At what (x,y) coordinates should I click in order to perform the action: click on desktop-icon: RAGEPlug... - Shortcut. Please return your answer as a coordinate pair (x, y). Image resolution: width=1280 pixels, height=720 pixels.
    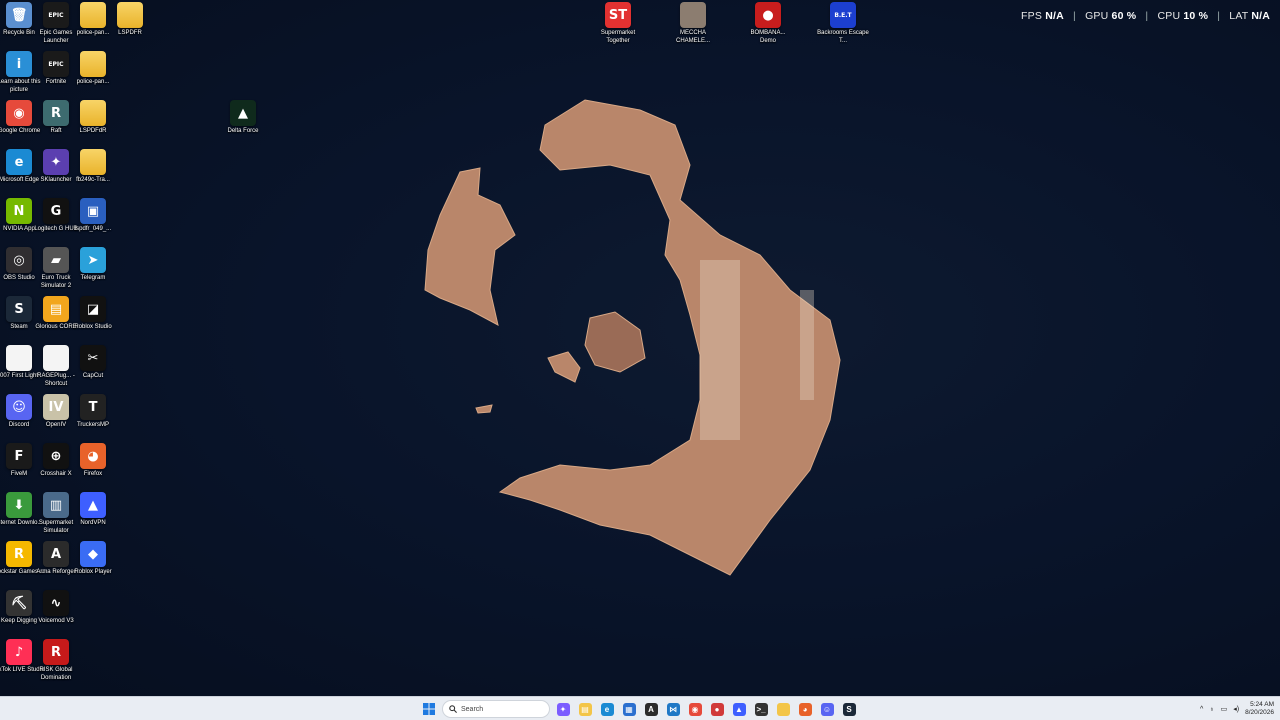
    Looking at the image, I should click on (56, 366).